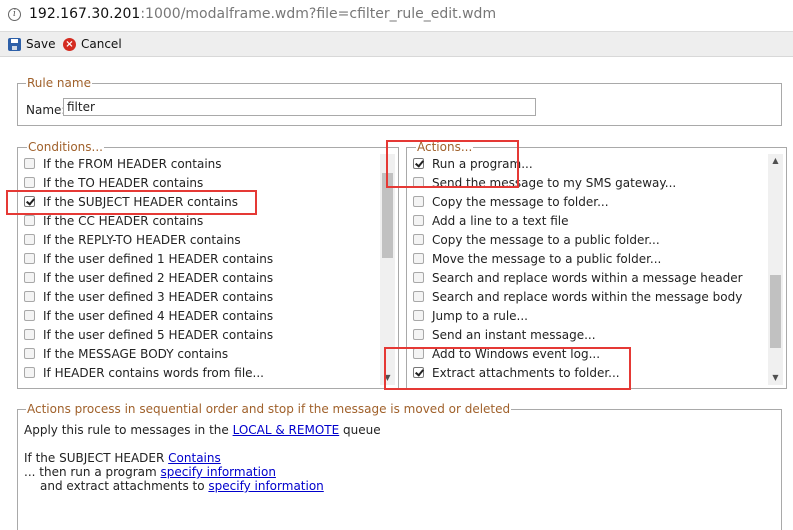 The width and height of the screenshot is (793, 530). What do you see at coordinates (775, 269) in the screenshot?
I see `actions-scrollbar: ▲ ▼` at bounding box center [775, 269].